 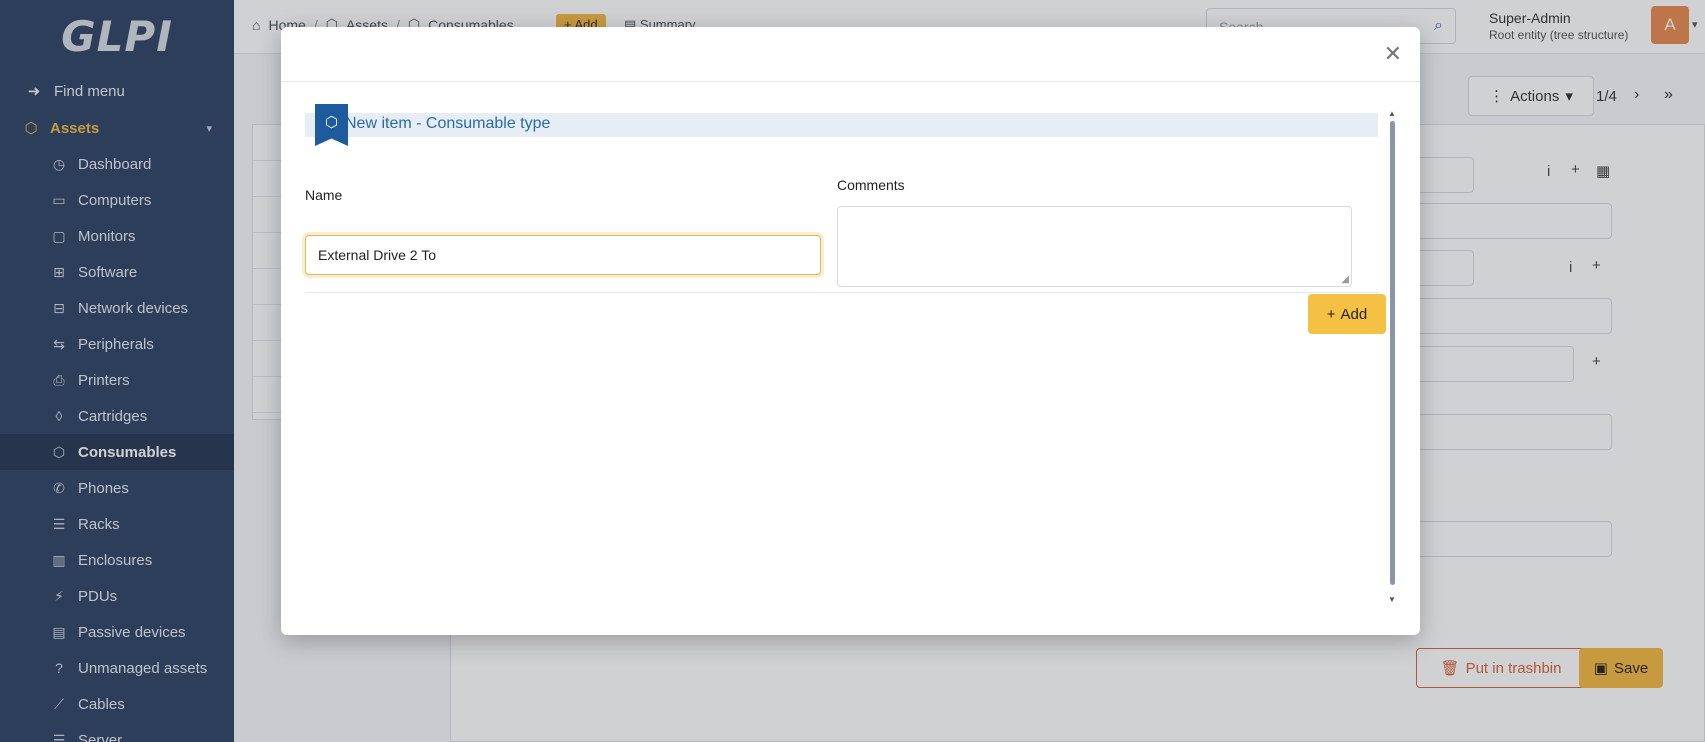 What do you see at coordinates (563, 255) in the screenshot?
I see `name-field: External Drive 2 To` at bounding box center [563, 255].